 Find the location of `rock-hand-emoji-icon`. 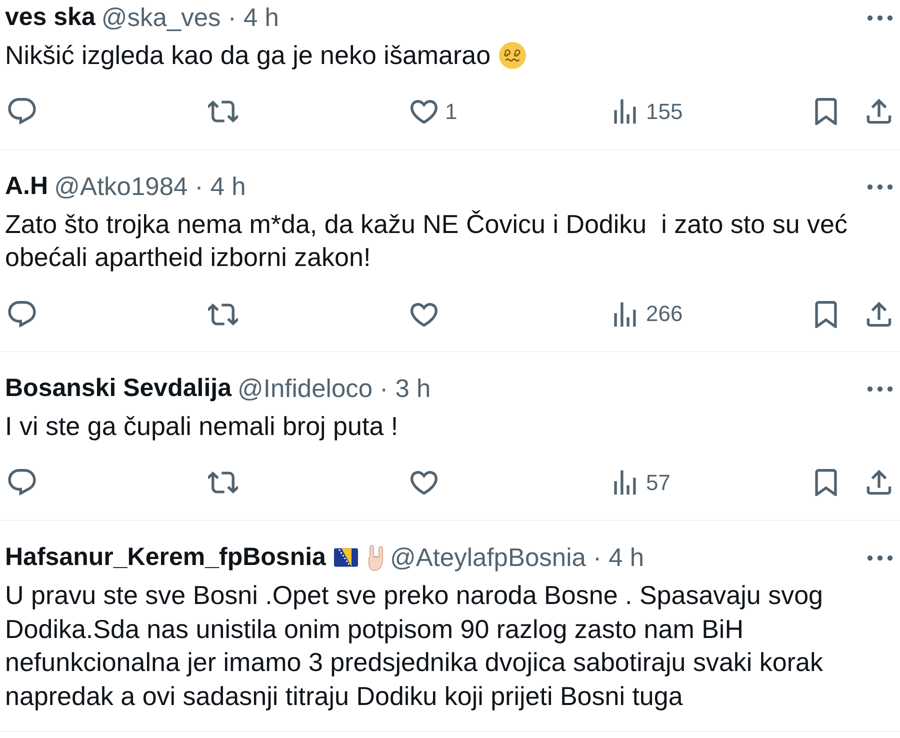

rock-hand-emoji-icon is located at coordinates (376, 557).